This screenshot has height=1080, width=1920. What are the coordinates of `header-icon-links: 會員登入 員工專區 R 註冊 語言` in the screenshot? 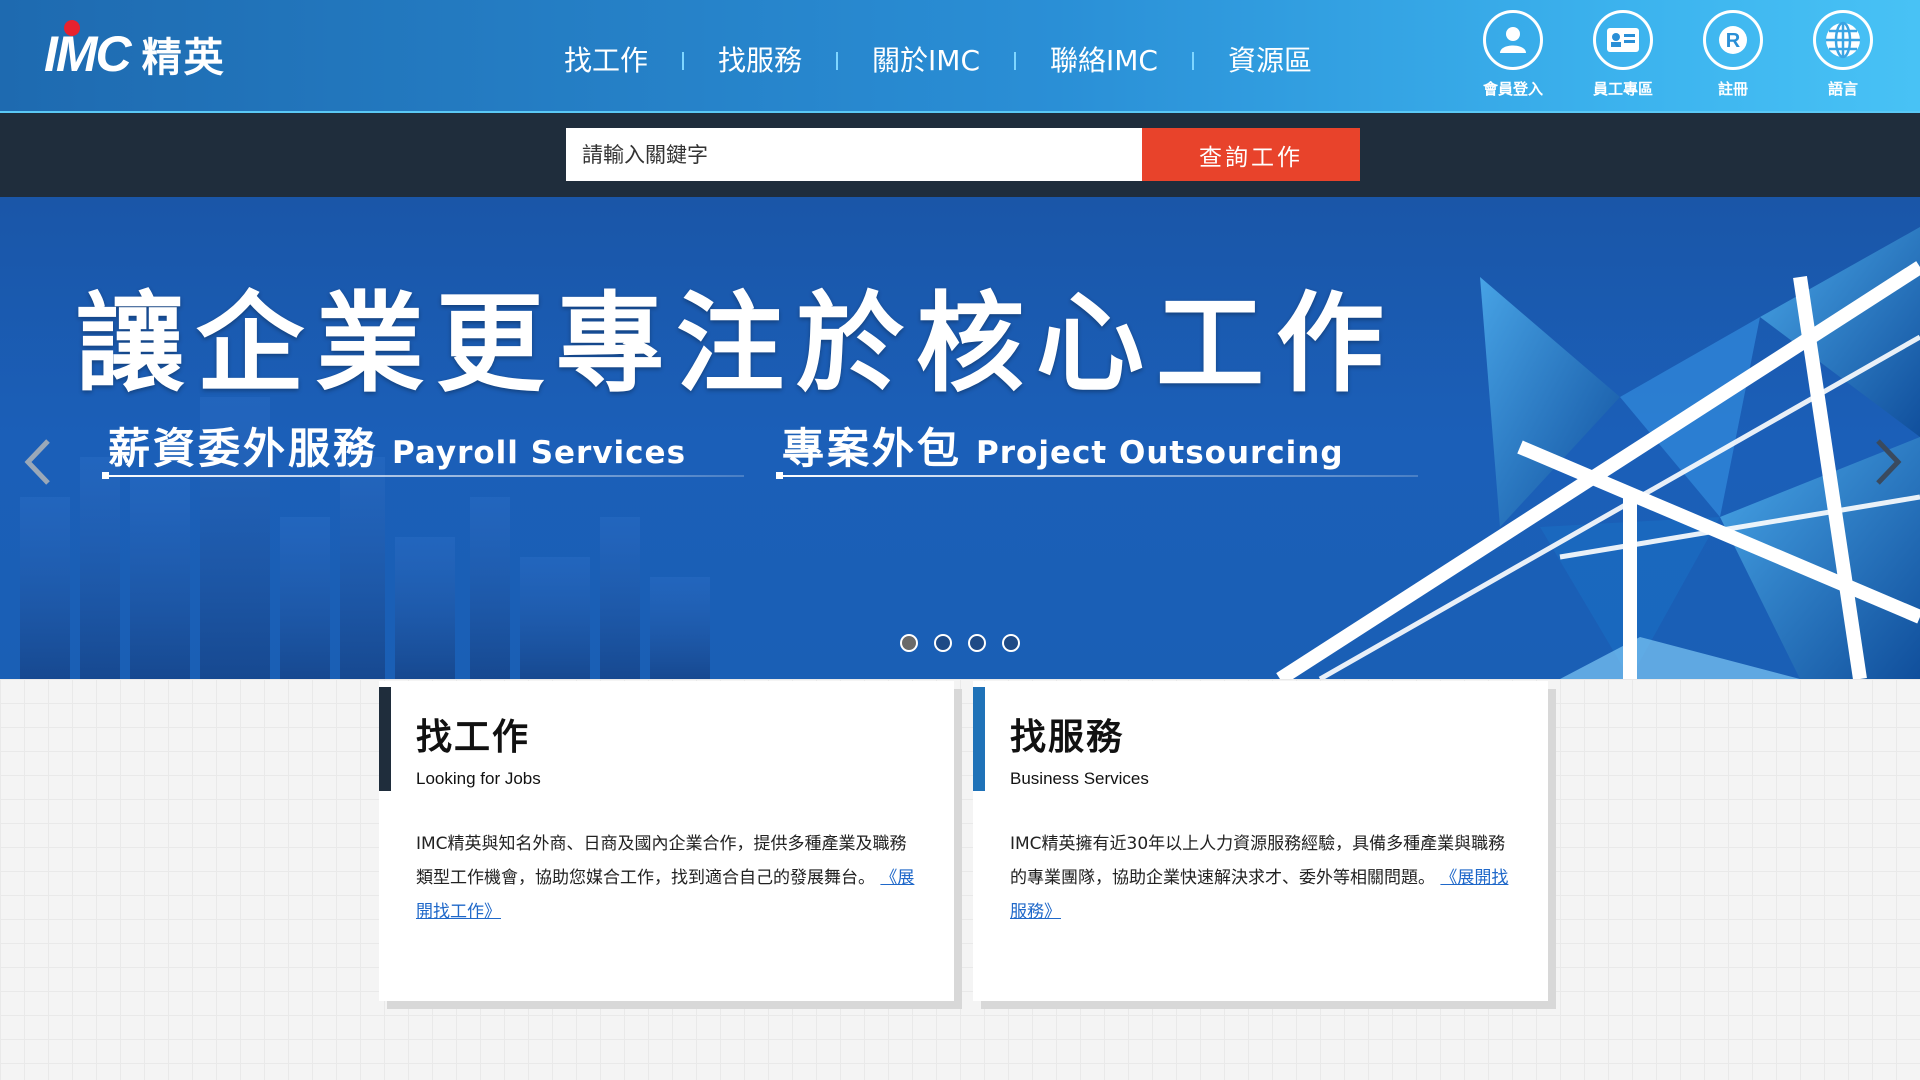 It's located at (1678, 54).